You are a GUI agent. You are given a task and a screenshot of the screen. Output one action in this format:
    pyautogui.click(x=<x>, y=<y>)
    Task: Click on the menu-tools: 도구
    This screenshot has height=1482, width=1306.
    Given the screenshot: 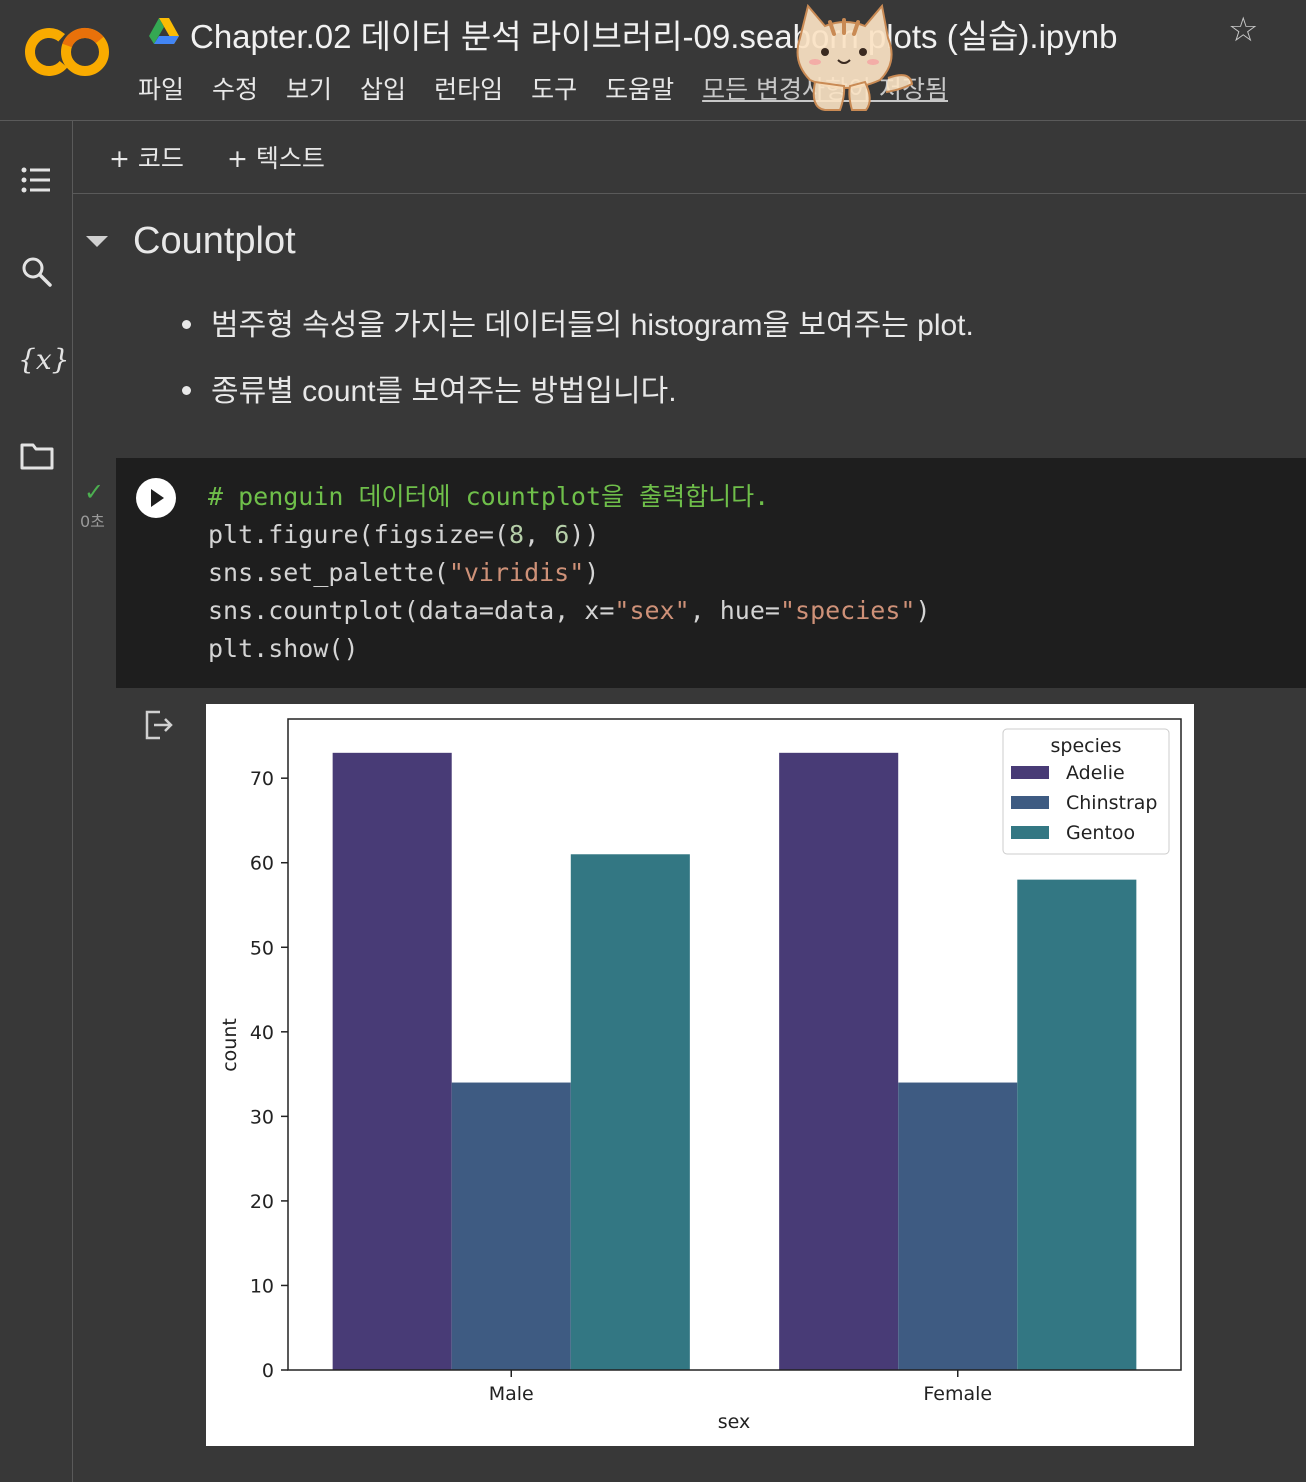 What is the action you would take?
    pyautogui.click(x=554, y=88)
    